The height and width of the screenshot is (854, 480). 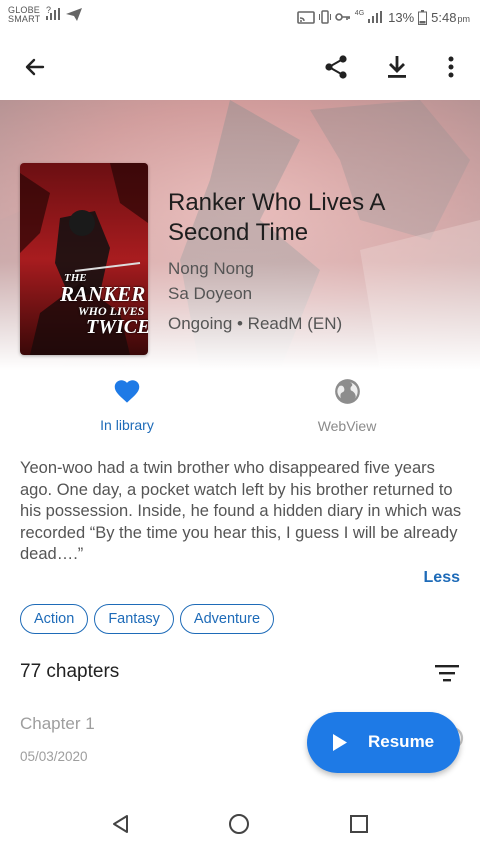 I want to click on chapters-count: 77 chapters, so click(x=70, y=671).